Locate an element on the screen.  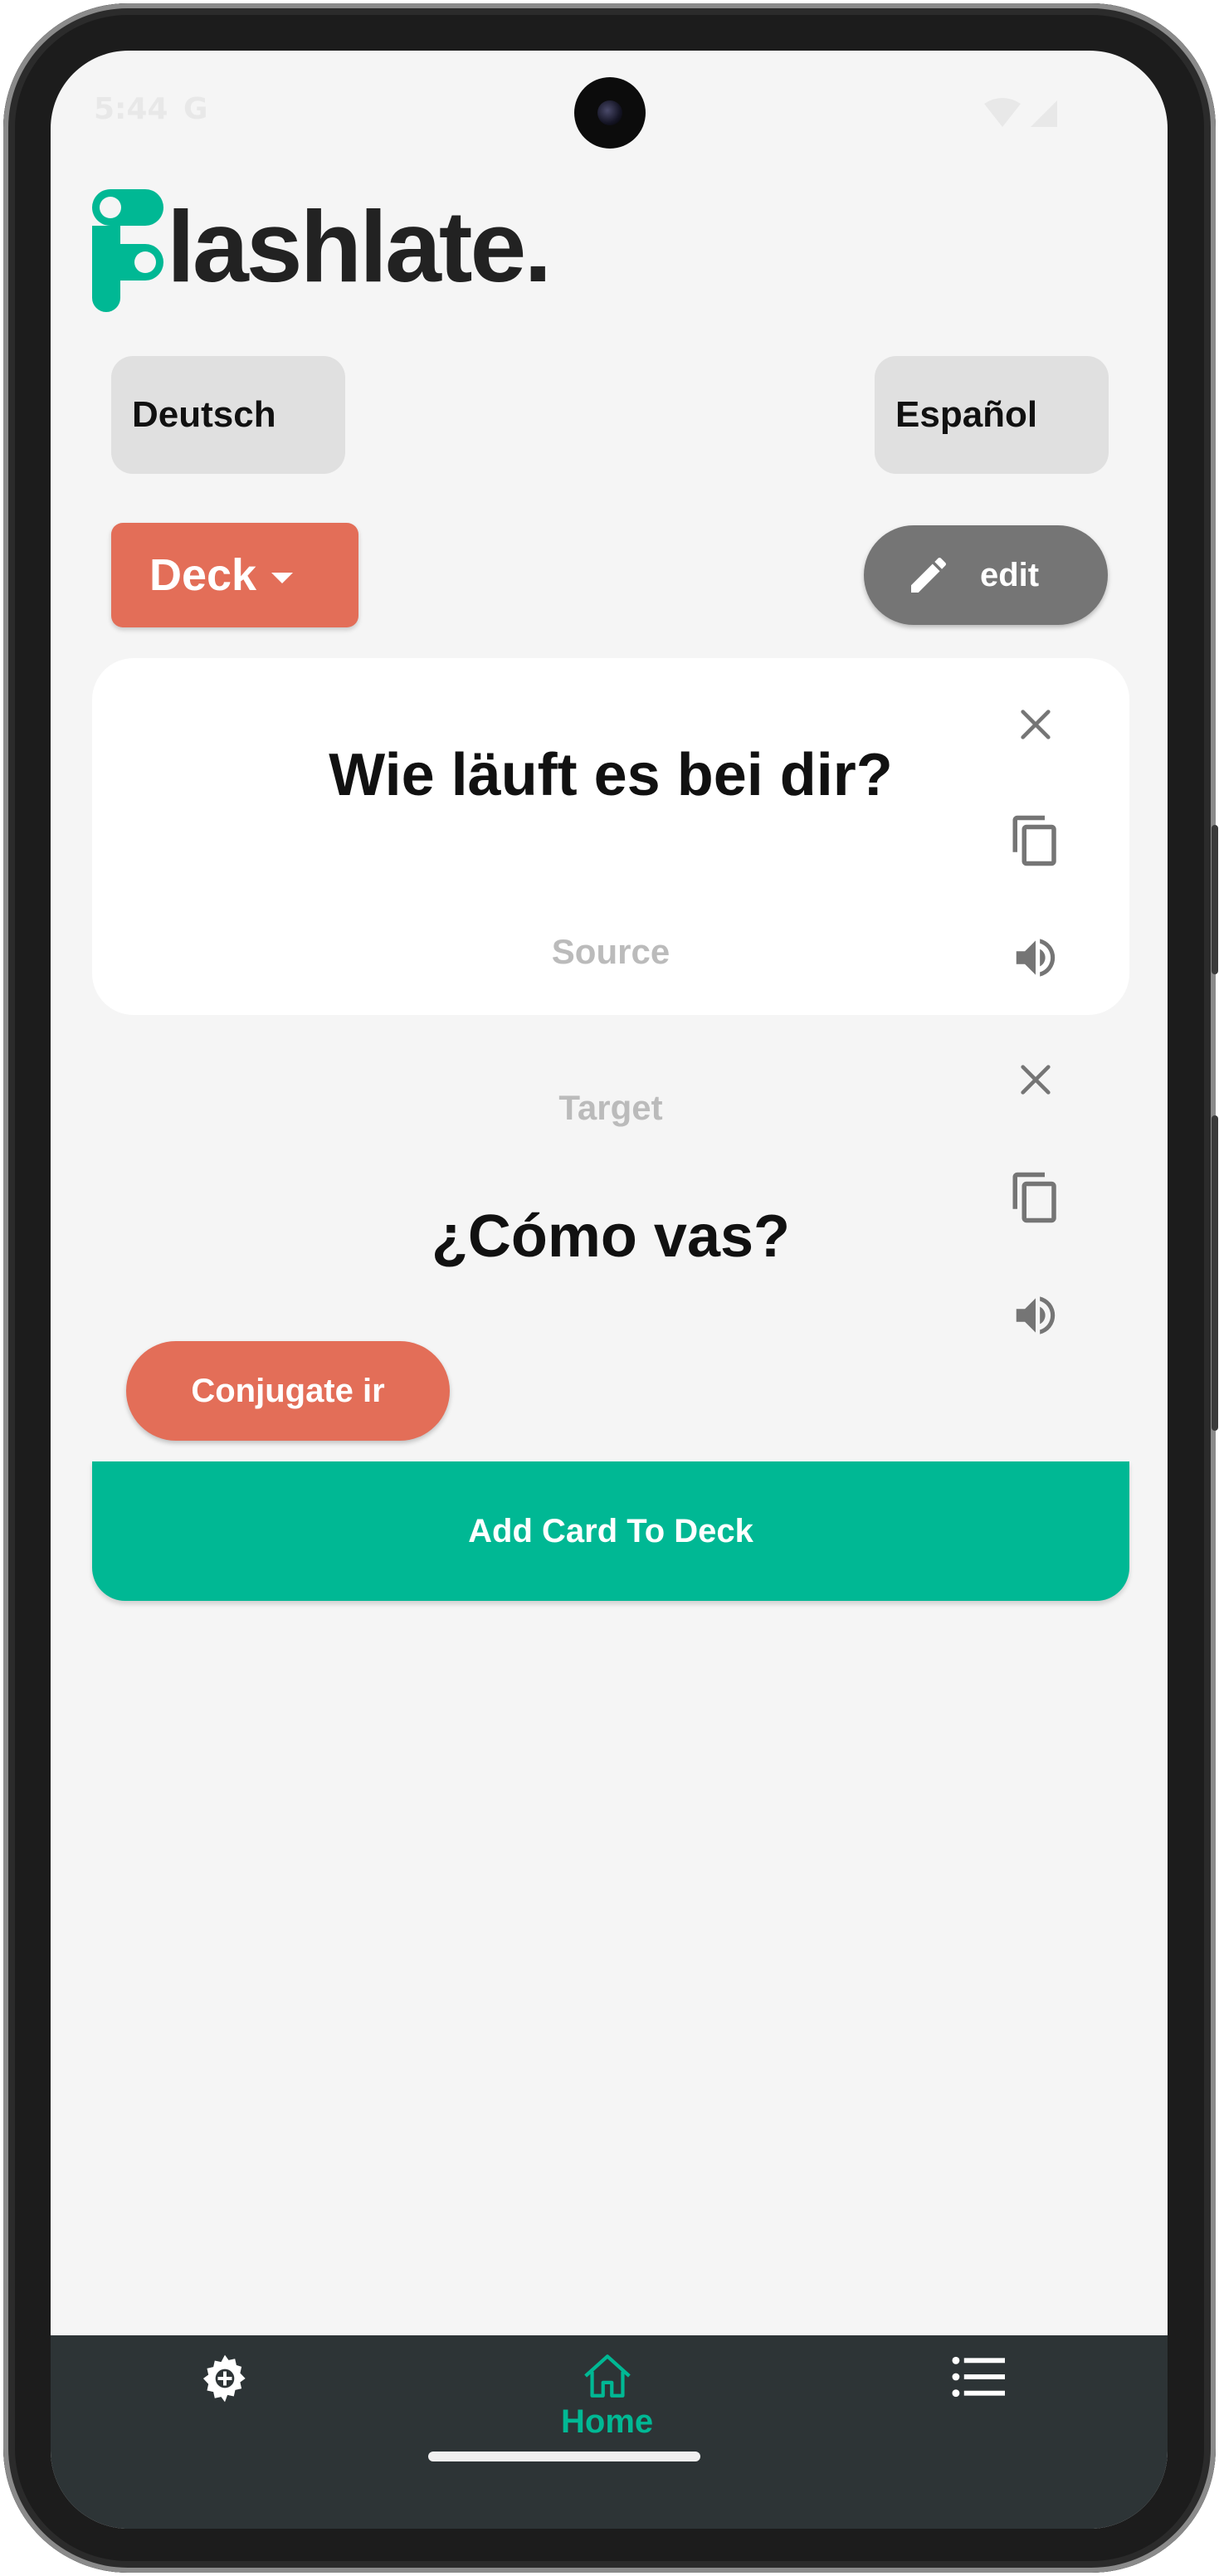
target-hint: Target is located at coordinates (610, 1108).